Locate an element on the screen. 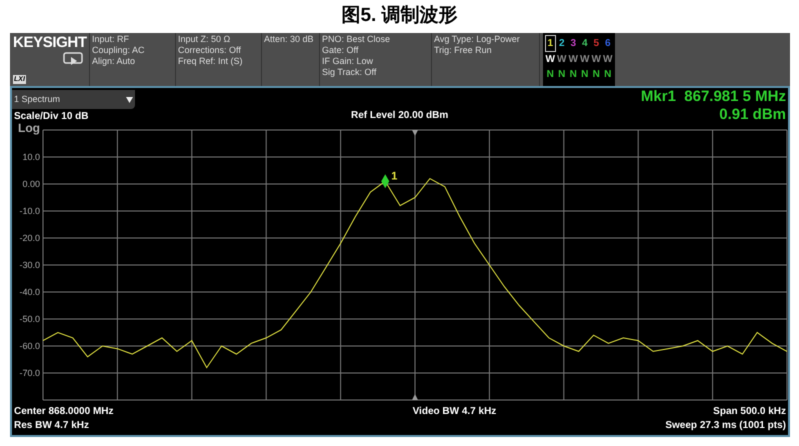  setting-text: Atten: 30 dB is located at coordinates (289, 39).